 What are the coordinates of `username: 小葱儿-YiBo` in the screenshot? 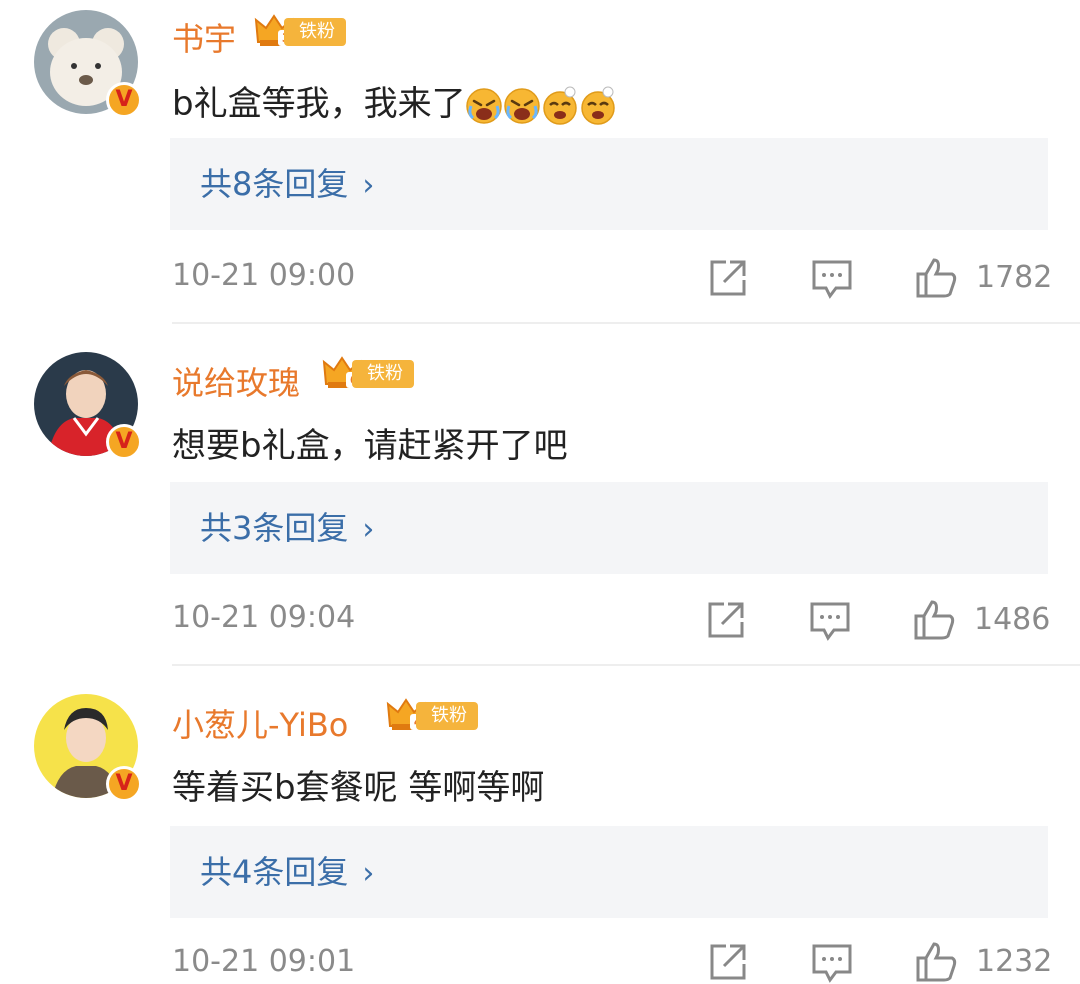 It's located at (260, 723).